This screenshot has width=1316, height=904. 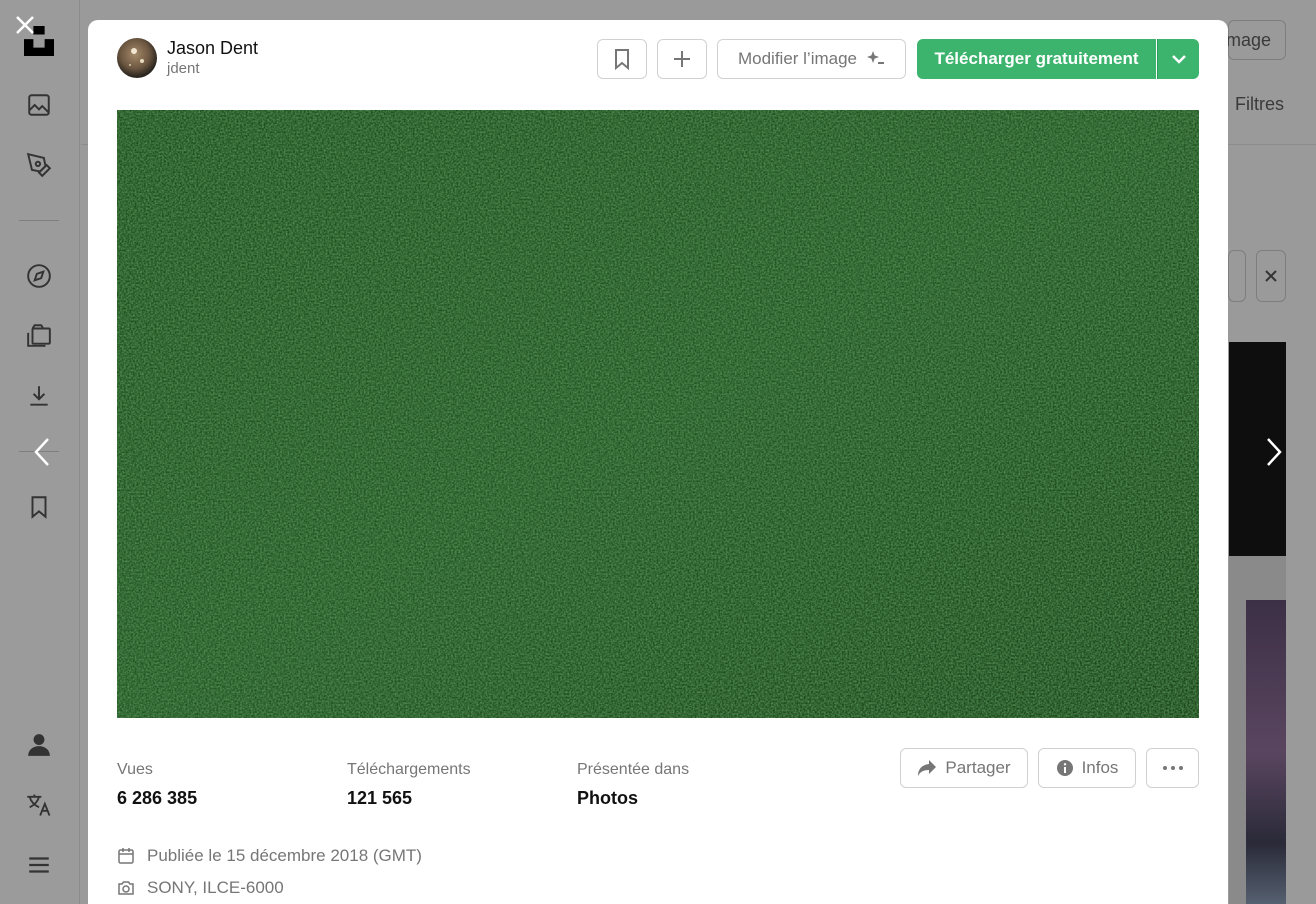 What do you see at coordinates (1259, 104) in the screenshot?
I see `background-filters-label: Filtres` at bounding box center [1259, 104].